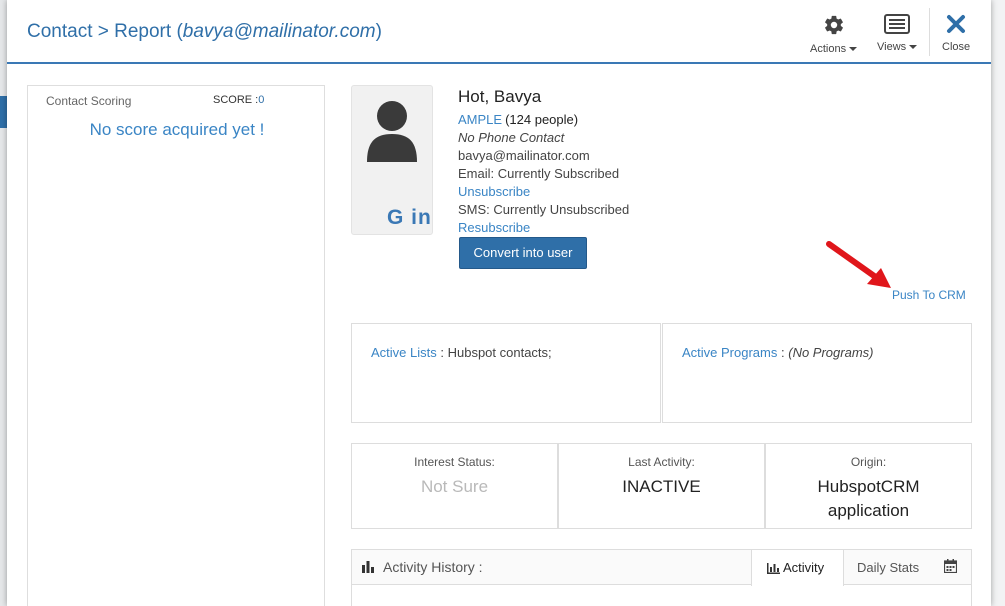 Image resolution: width=1005 pixels, height=606 pixels. Describe the element at coordinates (543, 192) in the screenshot. I see `unsubscribe-link: Unsubscribe` at that location.